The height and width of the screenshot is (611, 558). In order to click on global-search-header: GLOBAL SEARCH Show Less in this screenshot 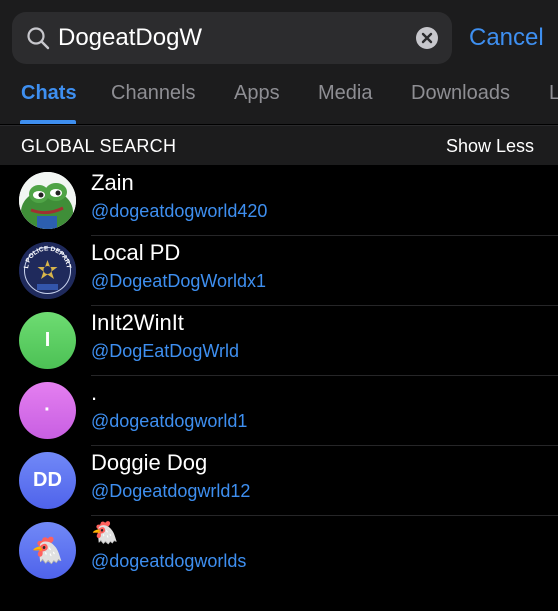, I will do `click(279, 145)`.